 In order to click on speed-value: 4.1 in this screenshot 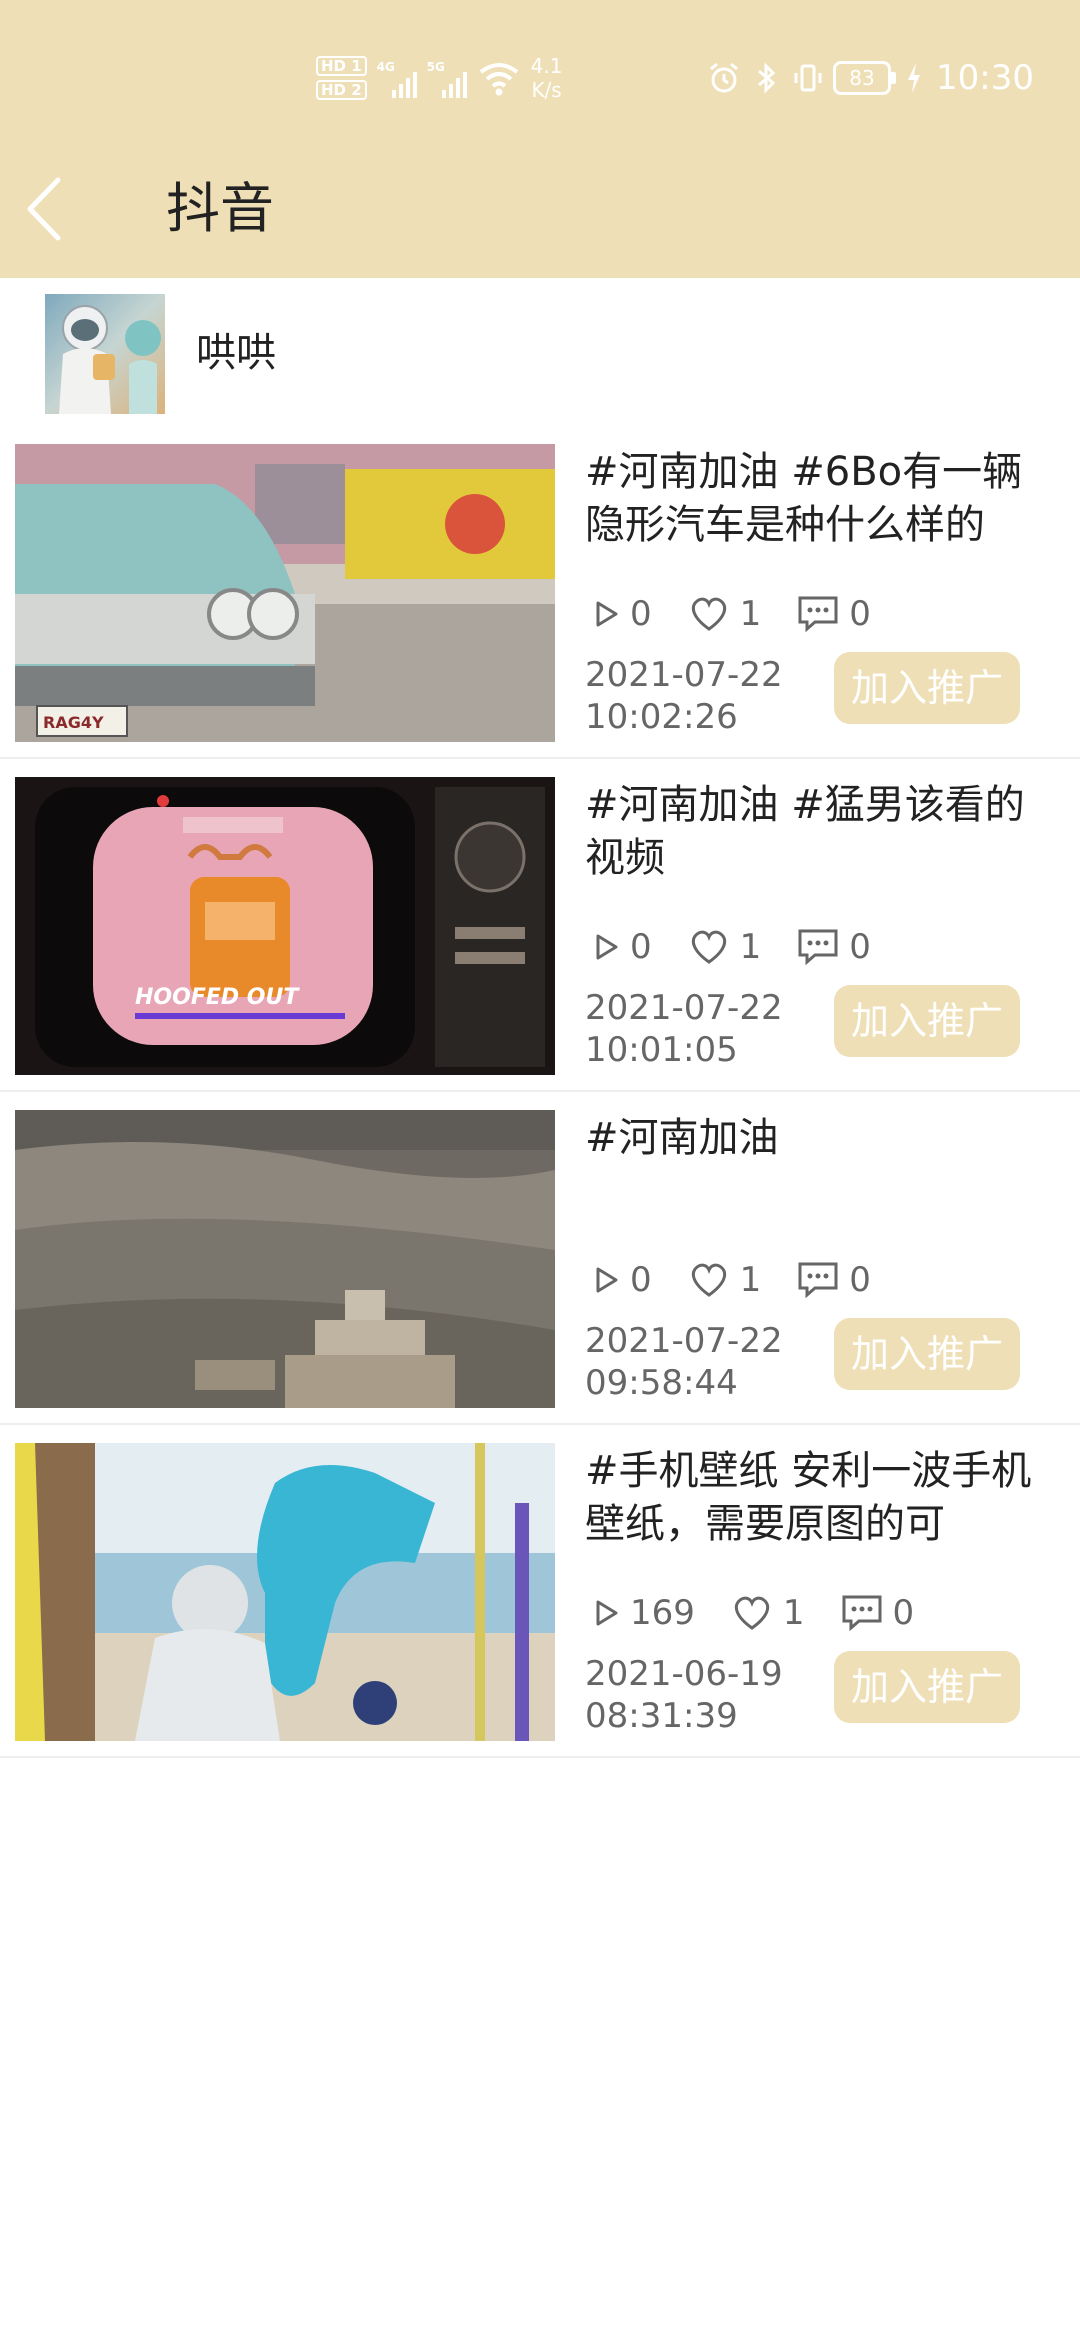, I will do `click(546, 66)`.